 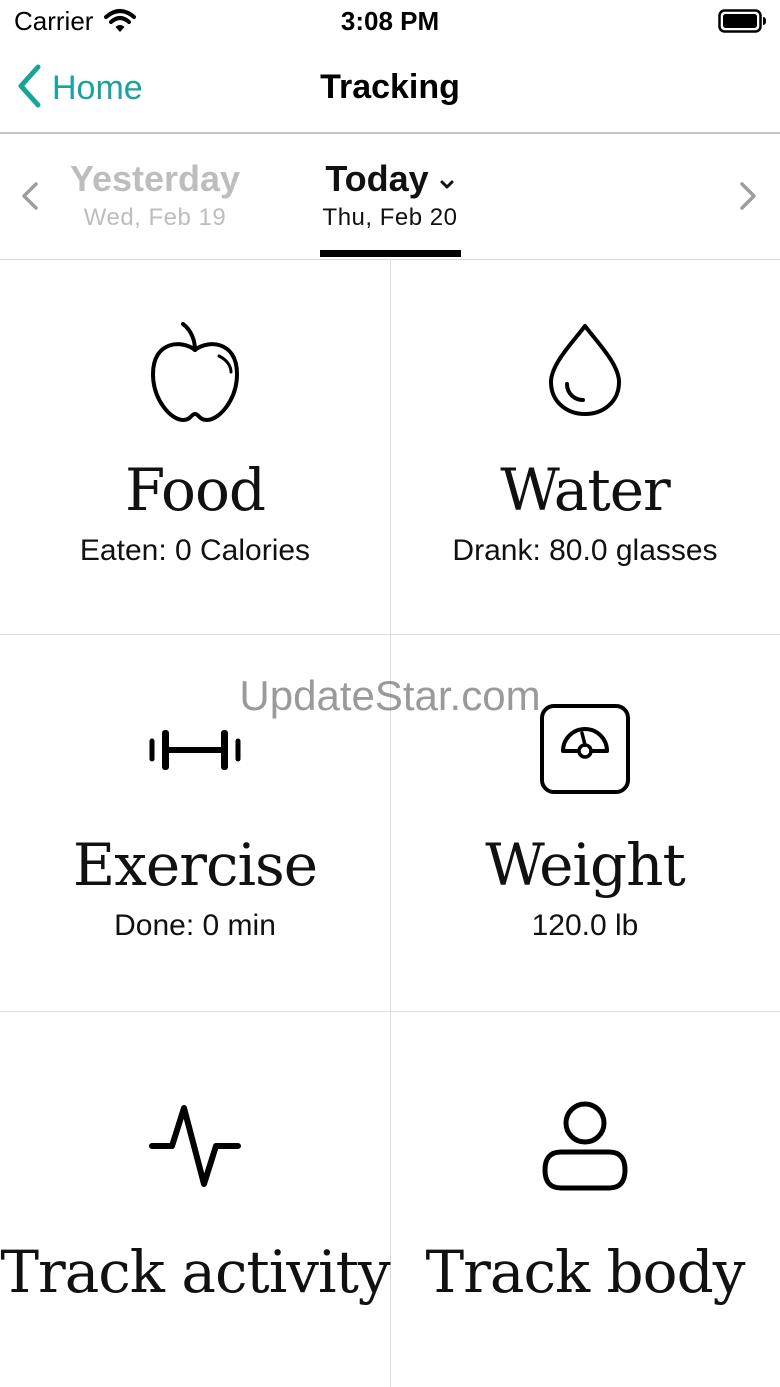 I want to click on weight-tile: Weight 120.0 lb, so click(x=585, y=823).